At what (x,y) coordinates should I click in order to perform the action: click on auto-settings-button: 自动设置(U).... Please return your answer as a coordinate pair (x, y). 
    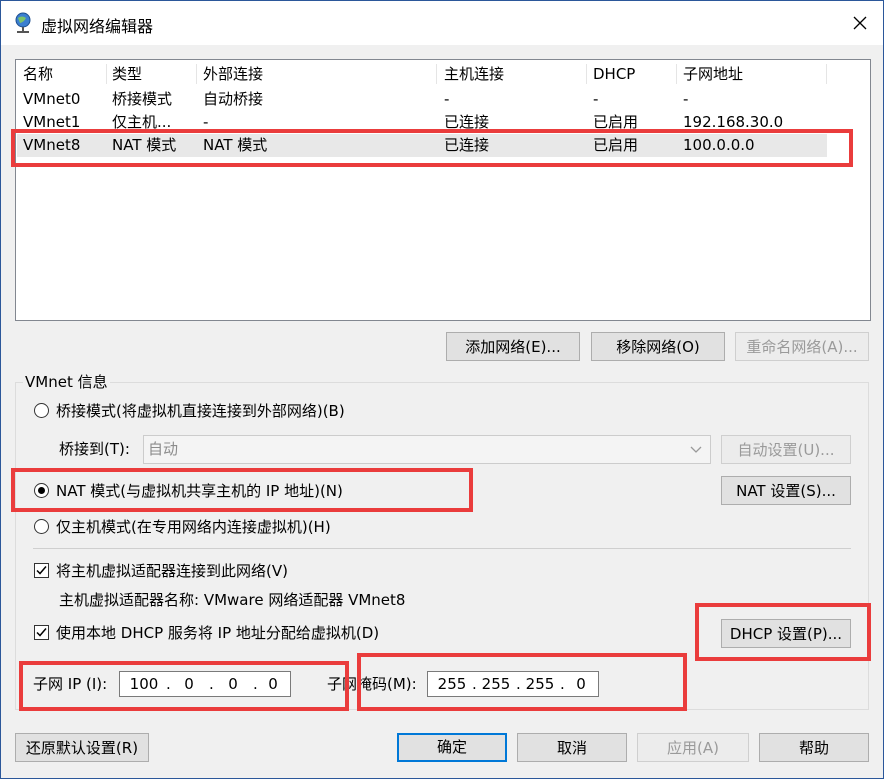
    Looking at the image, I should click on (786, 449).